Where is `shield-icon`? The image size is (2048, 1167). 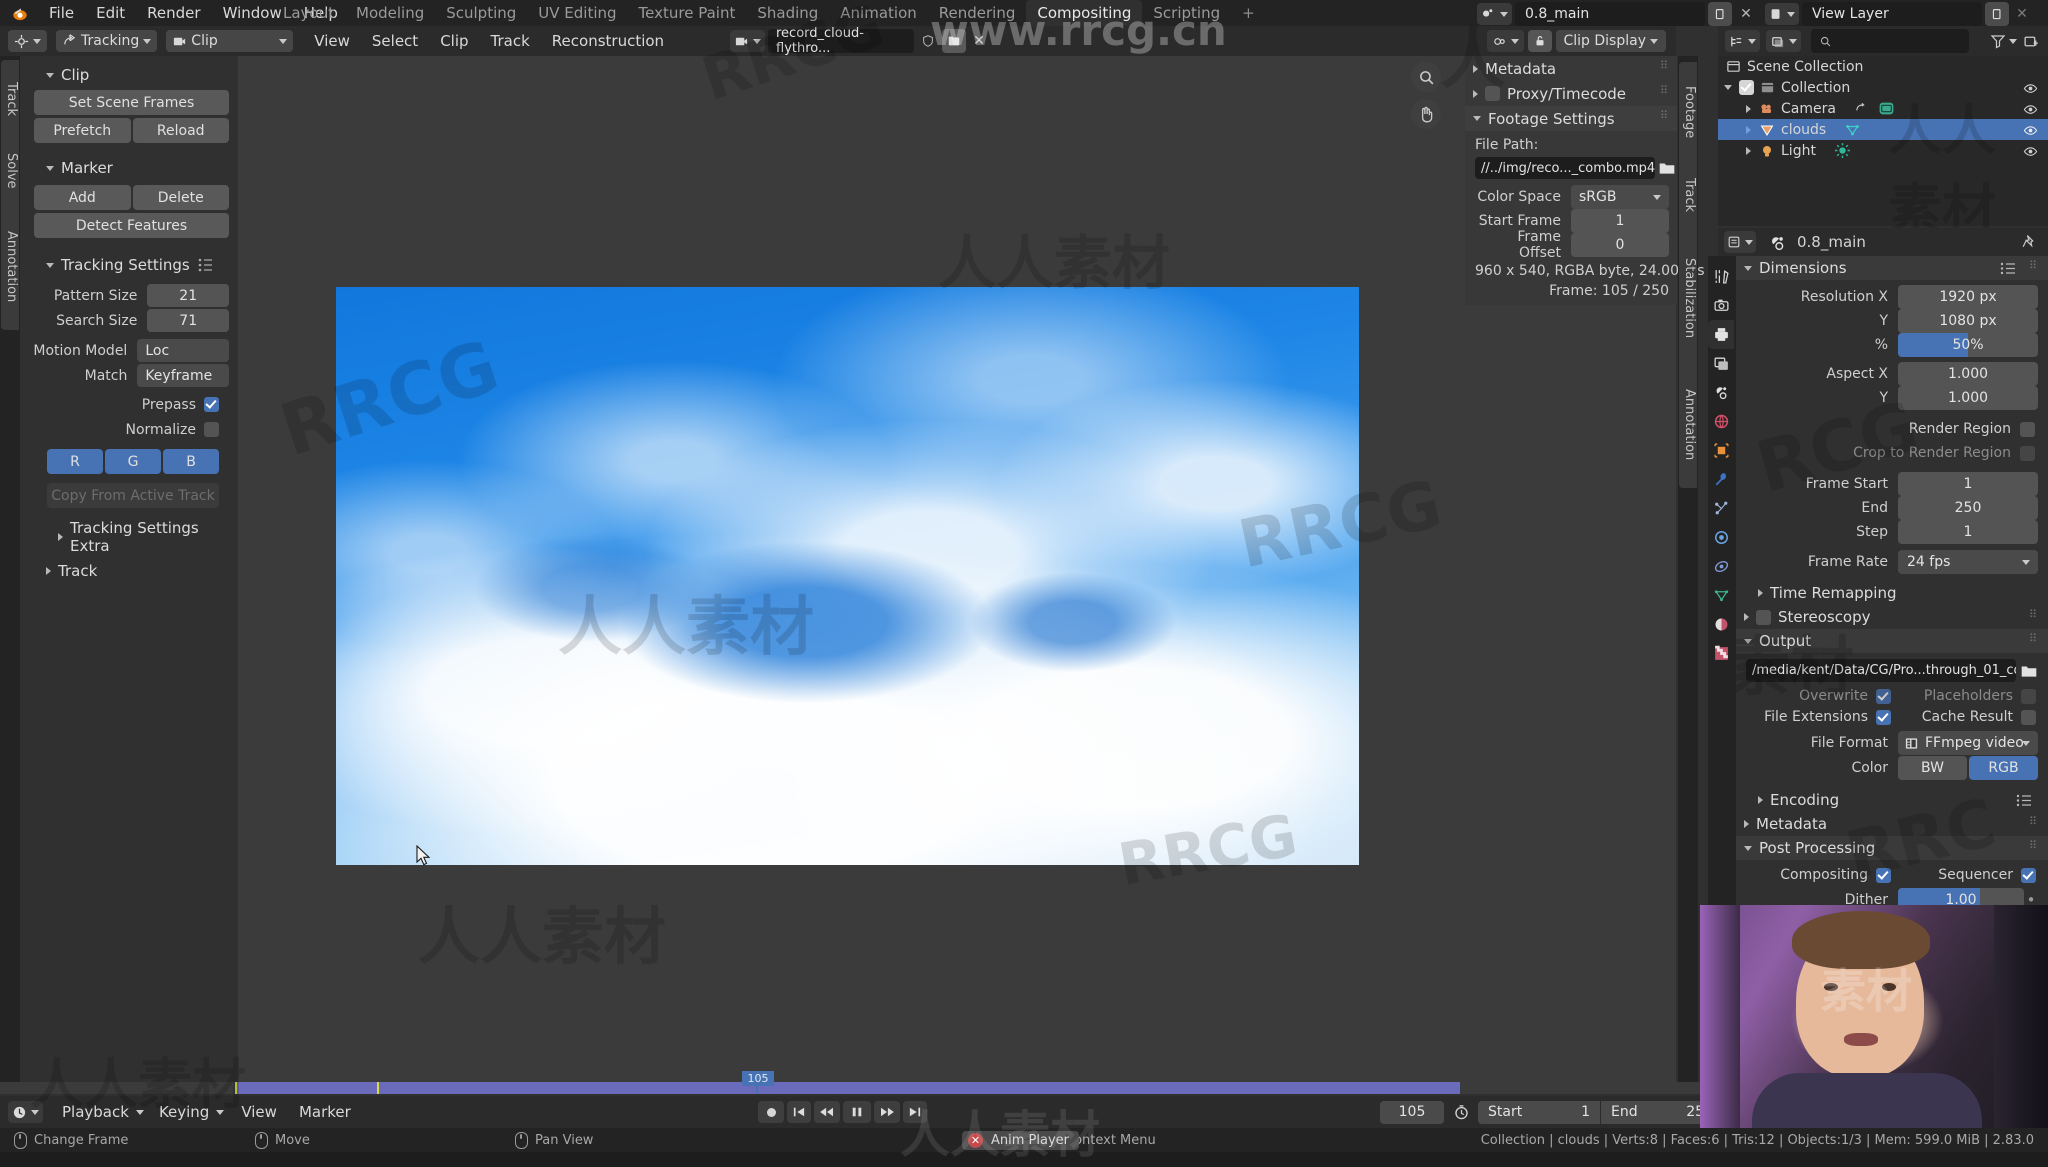
shield-icon is located at coordinates (928, 41).